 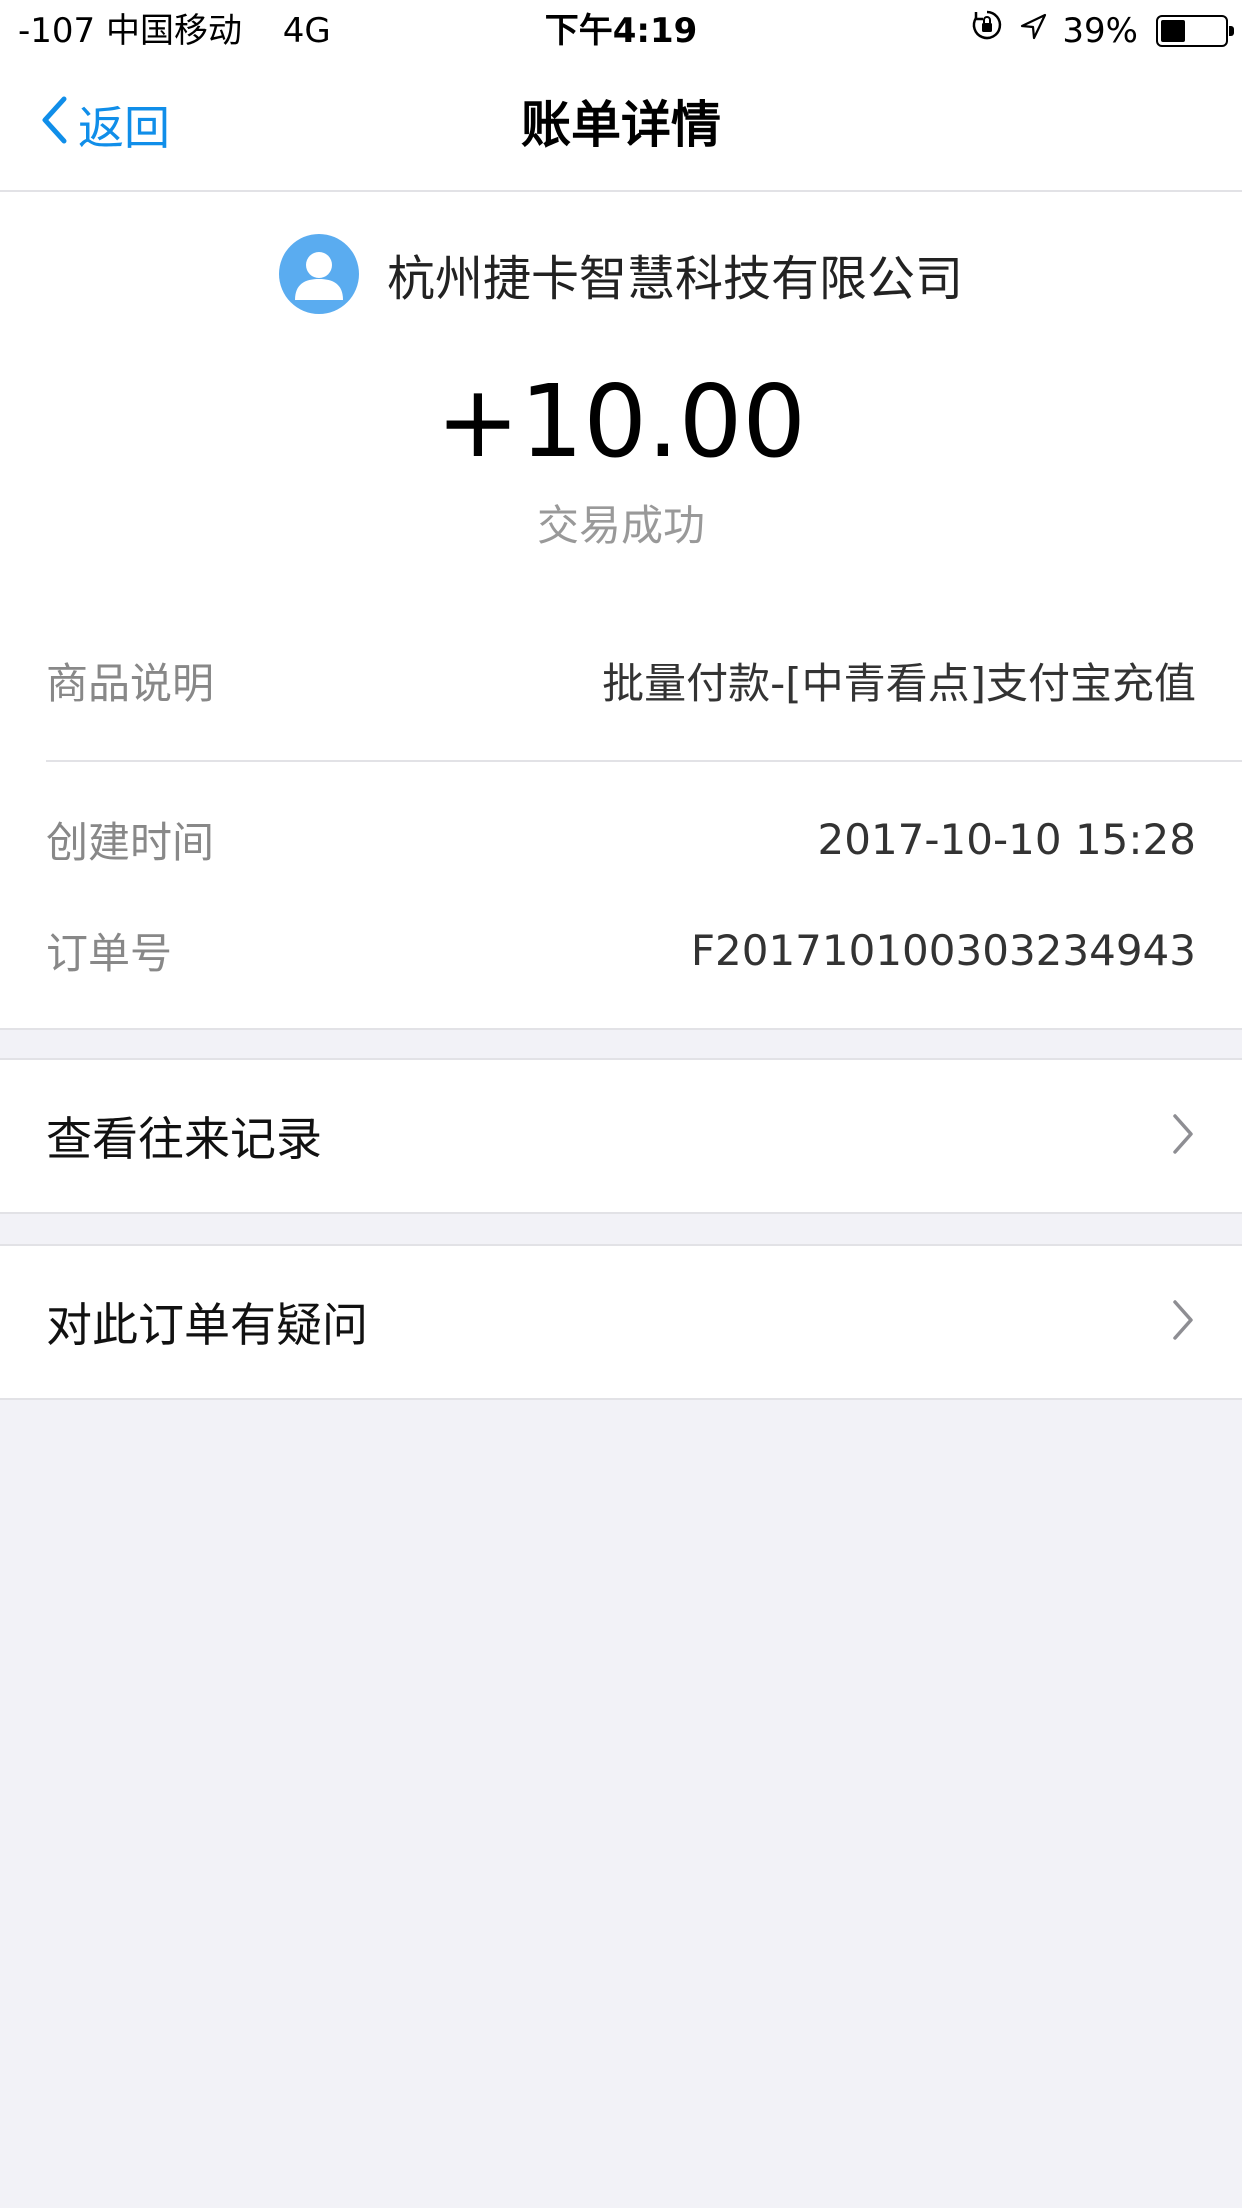 What do you see at coordinates (621, 1322) in the screenshot?
I see `order-question-cell: 对此订单有疑问` at bounding box center [621, 1322].